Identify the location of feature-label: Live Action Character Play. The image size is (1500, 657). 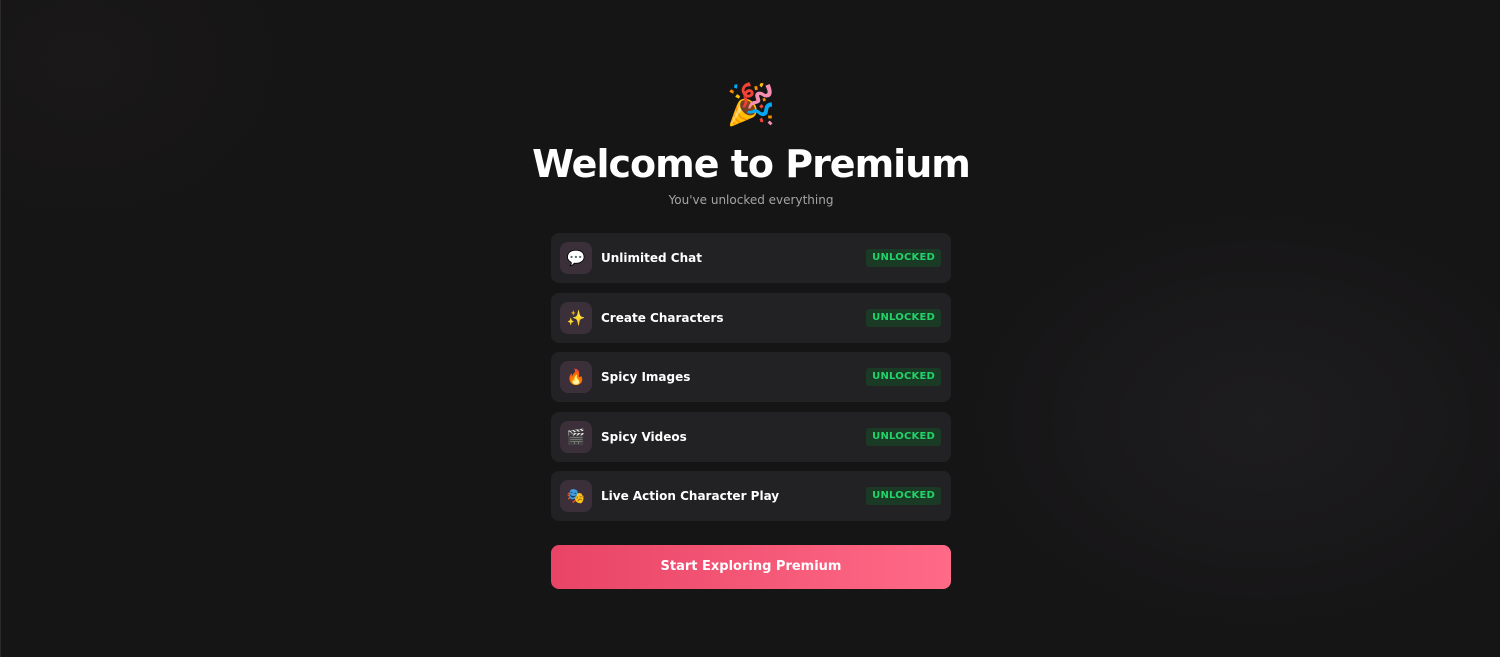
(690, 496).